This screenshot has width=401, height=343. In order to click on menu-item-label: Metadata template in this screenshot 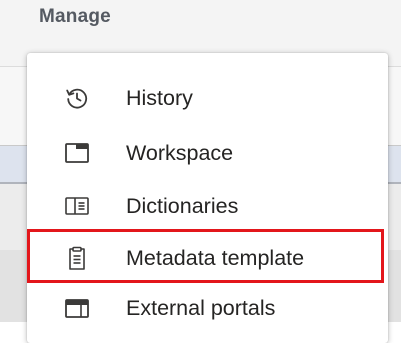, I will do `click(215, 257)`.